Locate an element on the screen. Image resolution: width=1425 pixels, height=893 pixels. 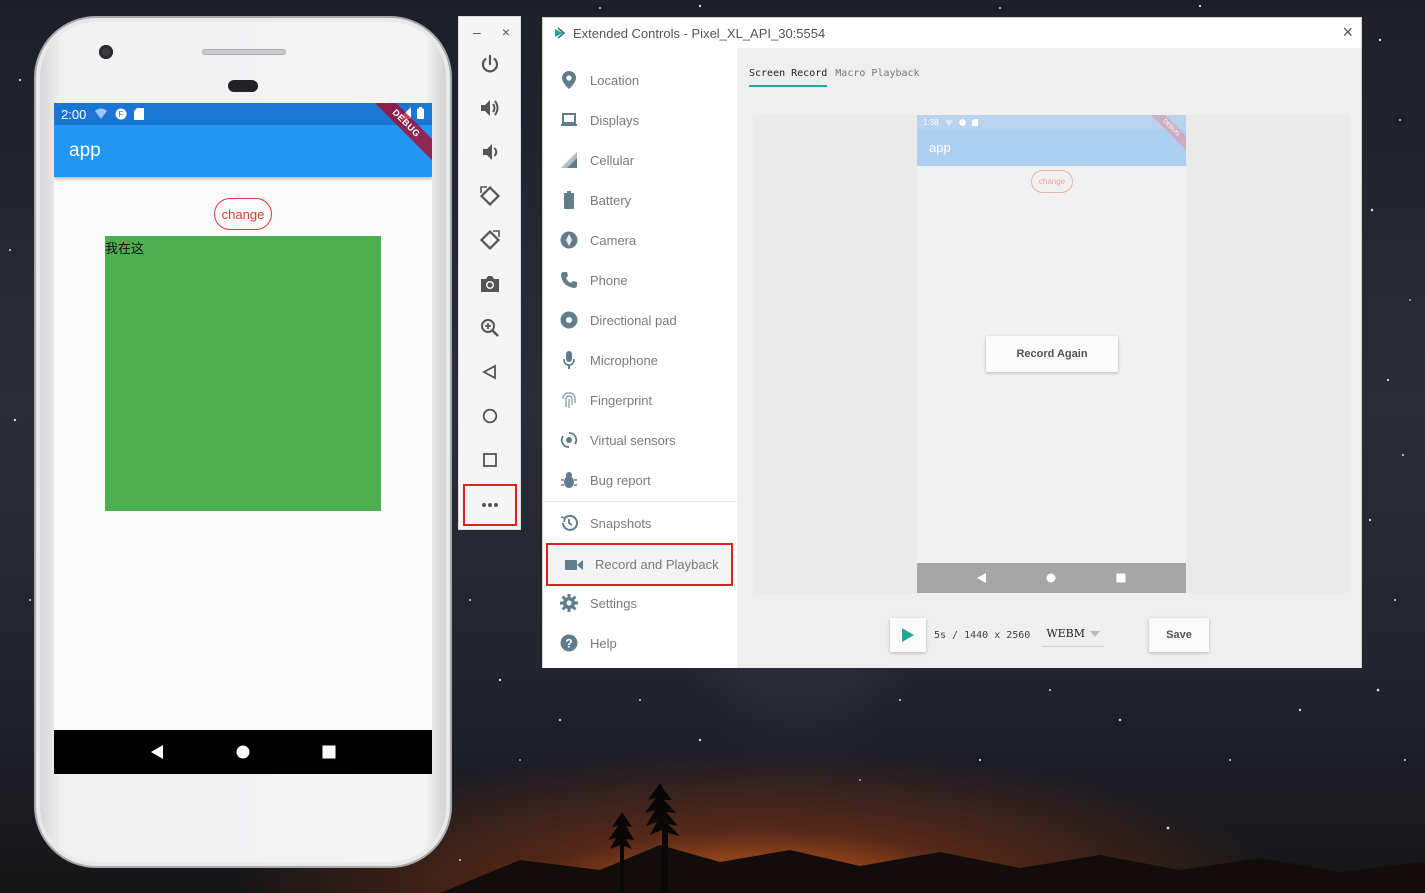
sidebar-divider is located at coordinates (640, 501).